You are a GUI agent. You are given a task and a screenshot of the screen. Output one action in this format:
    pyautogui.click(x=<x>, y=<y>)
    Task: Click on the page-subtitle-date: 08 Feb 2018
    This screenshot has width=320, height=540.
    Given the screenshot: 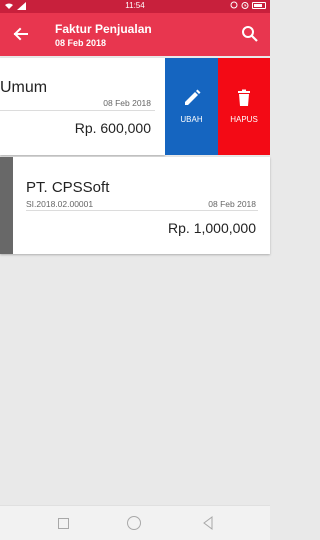 What is the action you would take?
    pyautogui.click(x=81, y=43)
    